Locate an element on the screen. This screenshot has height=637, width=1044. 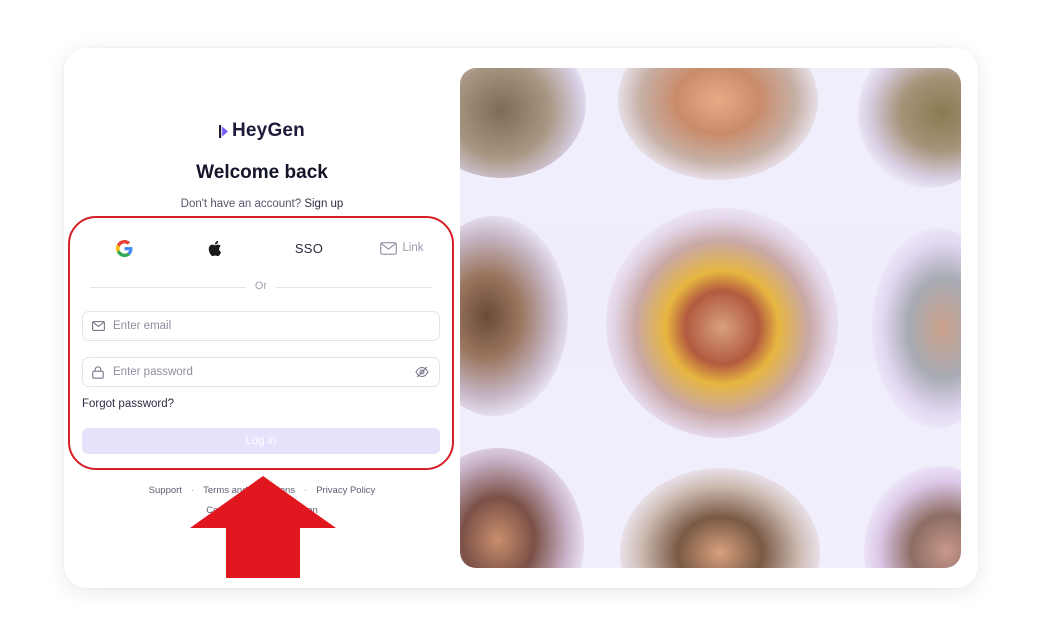
apple-login-button is located at coordinates (214, 248).